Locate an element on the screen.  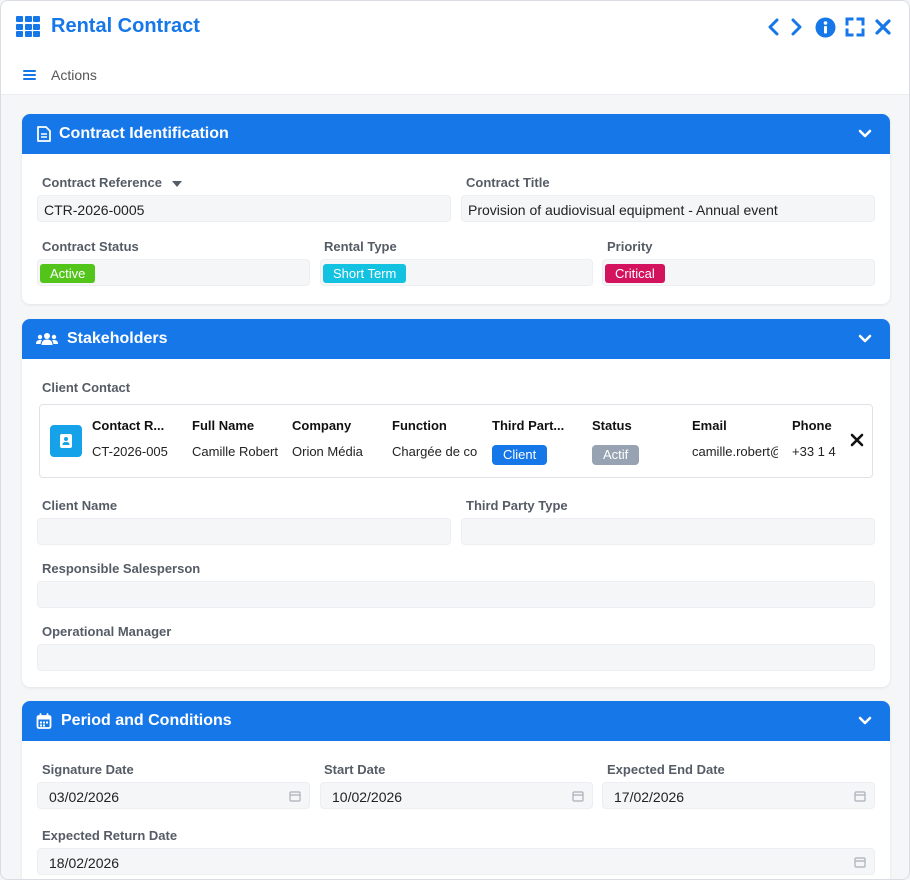
grid-icon is located at coordinates (28, 27).